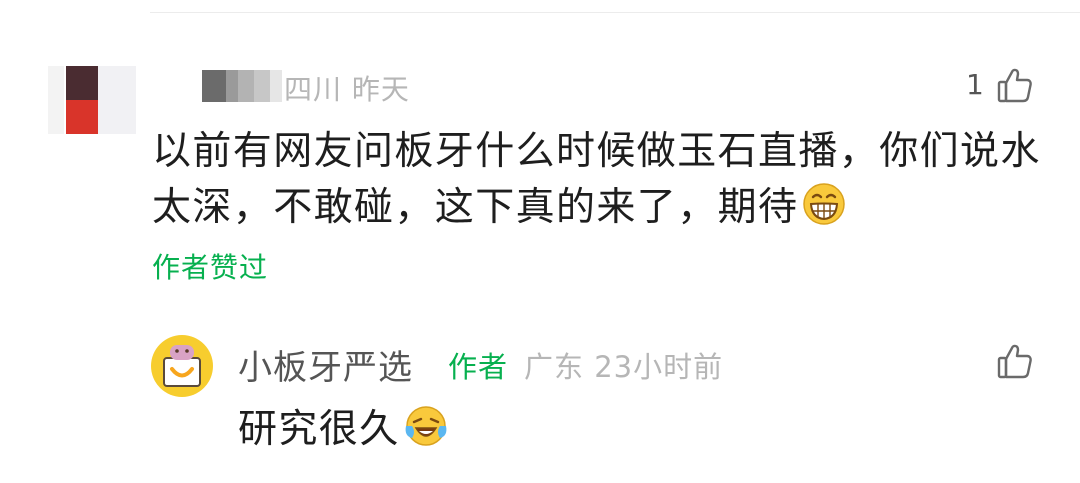 The width and height of the screenshot is (1080, 483). I want to click on reply-time: 23小时前, so click(659, 367).